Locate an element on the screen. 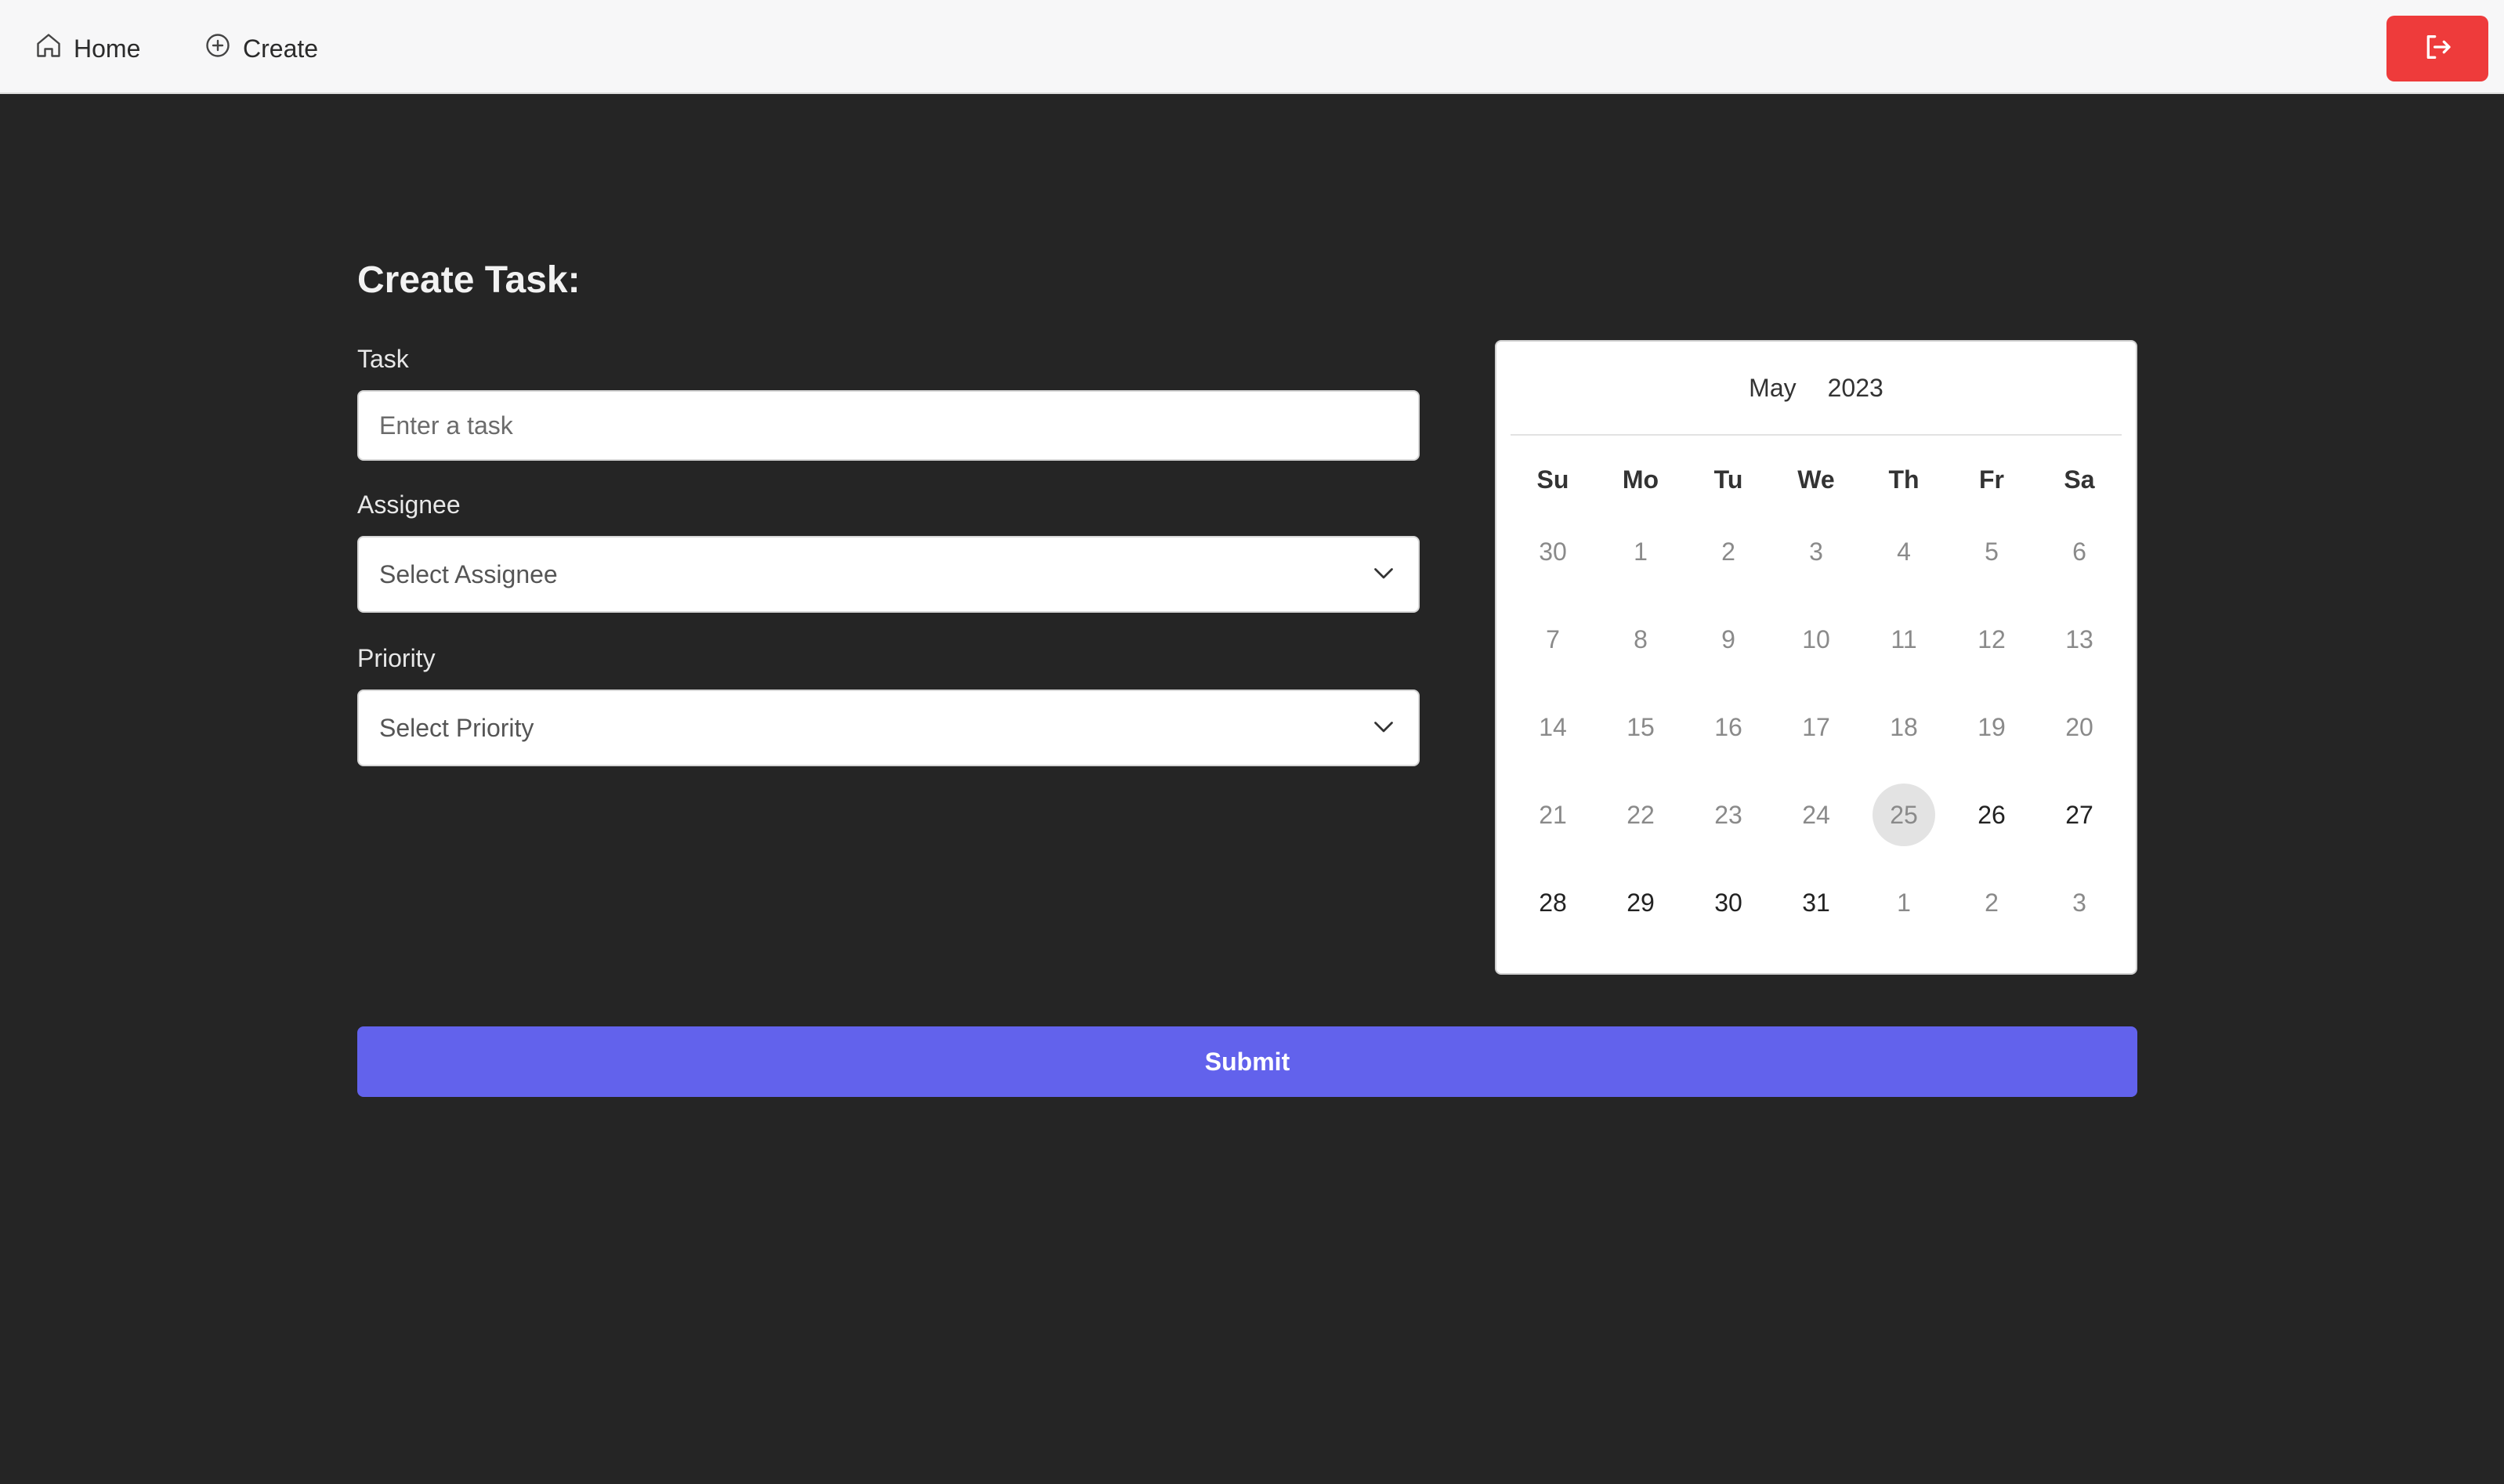 The image size is (2504, 1484). task-input is located at coordinates (888, 425).